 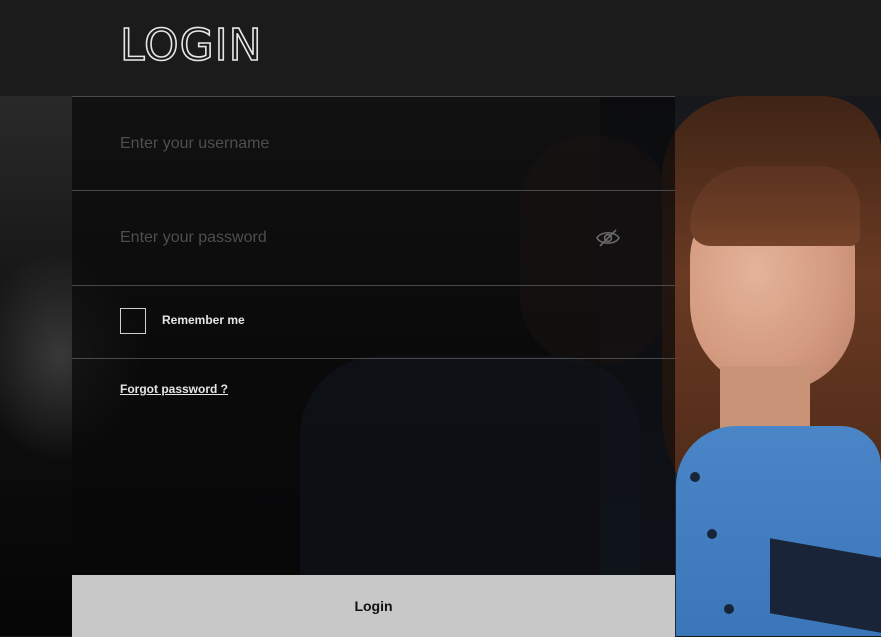 What do you see at coordinates (133, 321) in the screenshot?
I see `remember-me-checkbox` at bounding box center [133, 321].